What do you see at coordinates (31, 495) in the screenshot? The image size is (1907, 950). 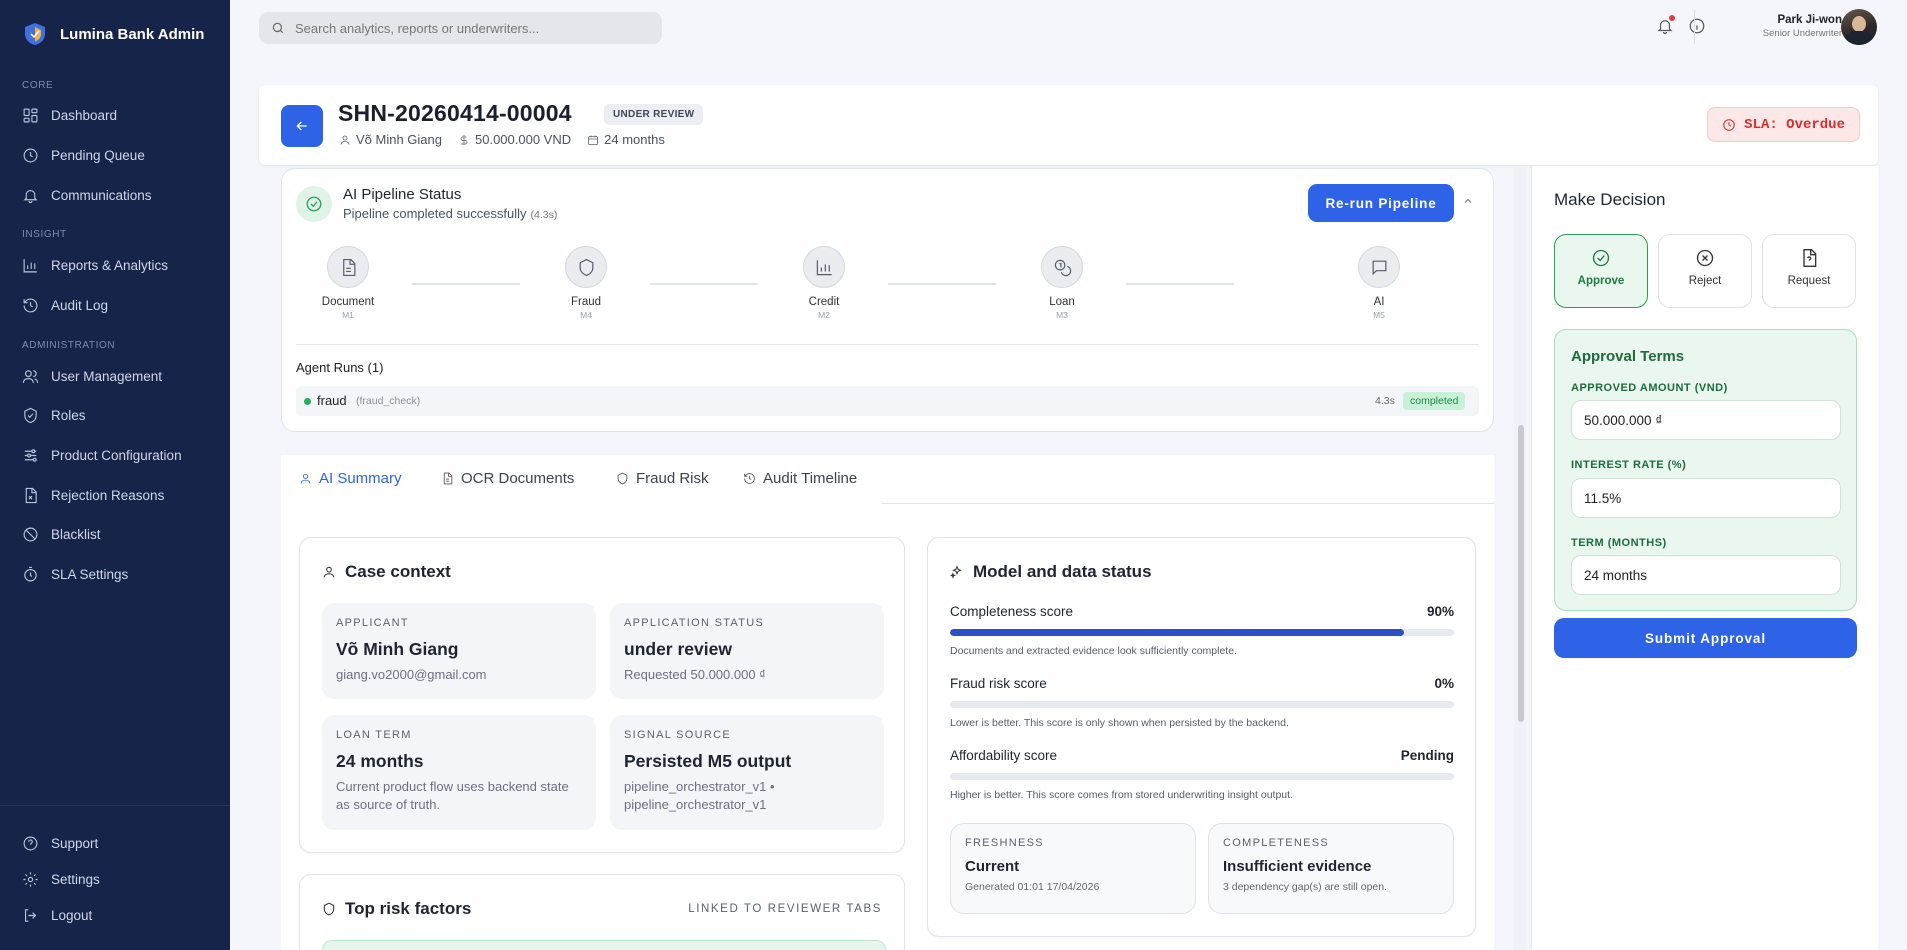 I see `file-x-icon` at bounding box center [31, 495].